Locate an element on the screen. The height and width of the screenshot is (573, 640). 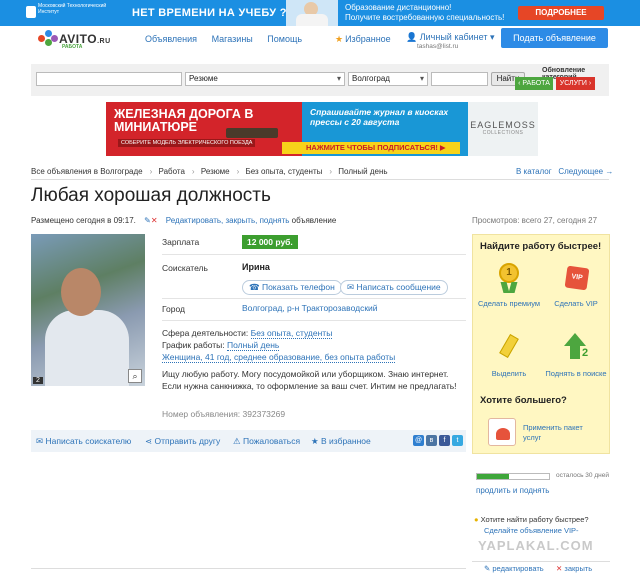
marker-icon is located at coordinates (509, 348).